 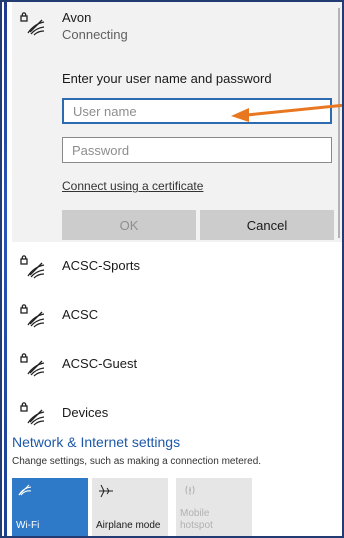 What do you see at coordinates (190, 490) in the screenshot?
I see `hotspot-icon` at bounding box center [190, 490].